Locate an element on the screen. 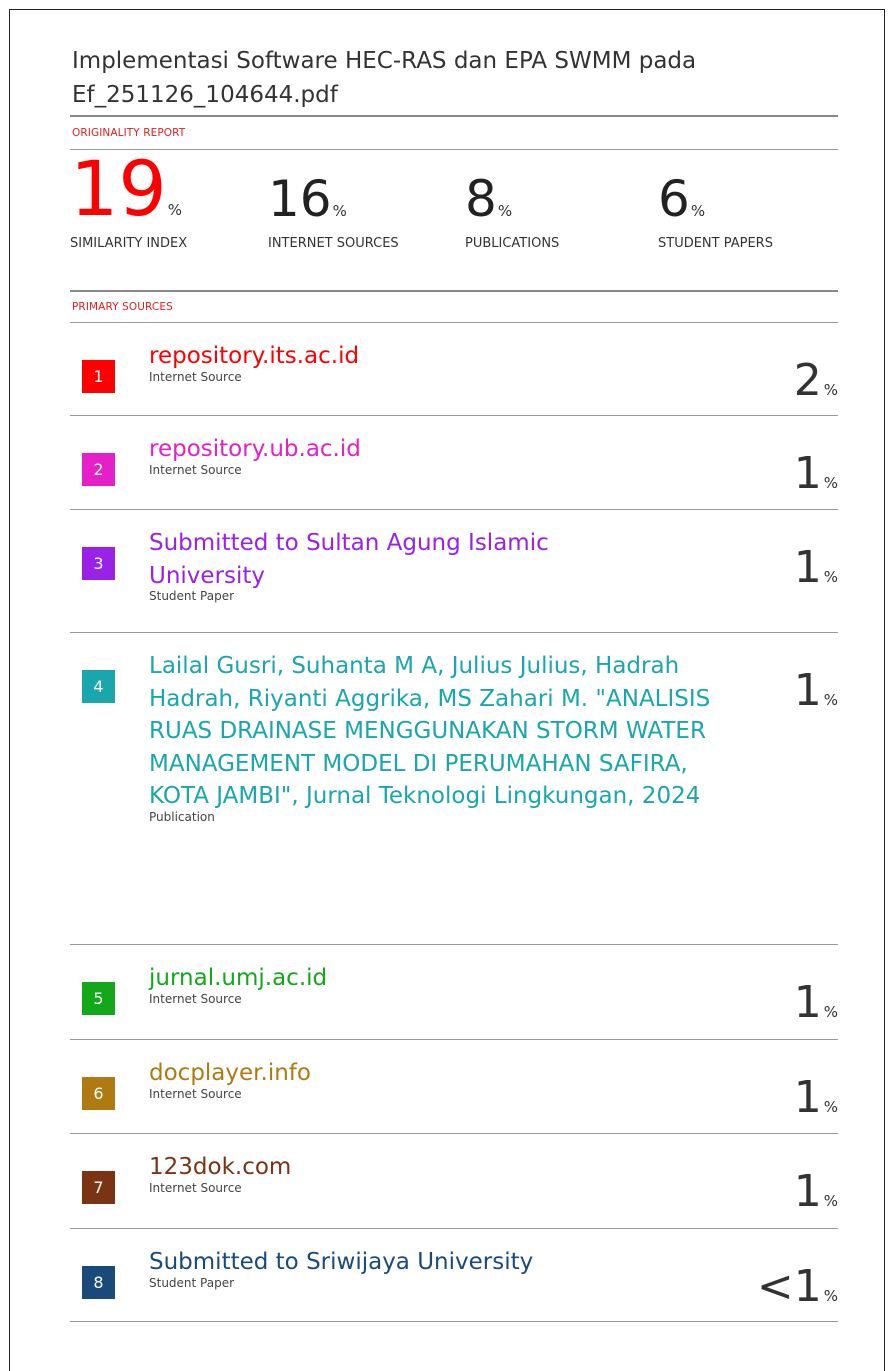 The height and width of the screenshot is (1371, 894). internet-sources-stat: 16% INTERNET SOURCES is located at coordinates (333, 210).